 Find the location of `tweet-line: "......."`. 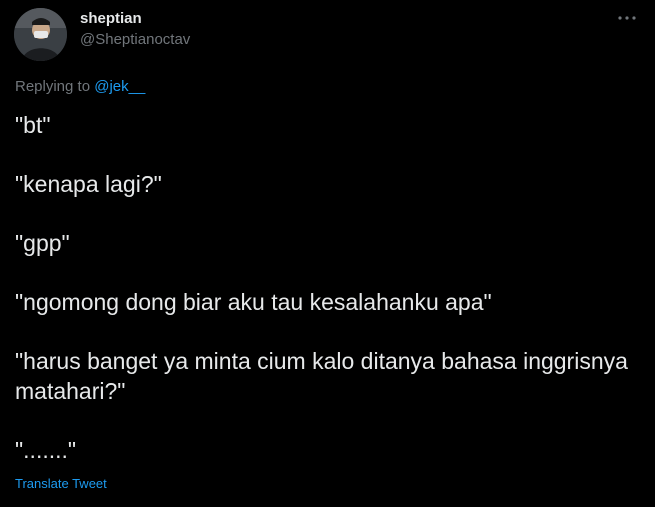

tweet-line: "......." is located at coordinates (46, 450).